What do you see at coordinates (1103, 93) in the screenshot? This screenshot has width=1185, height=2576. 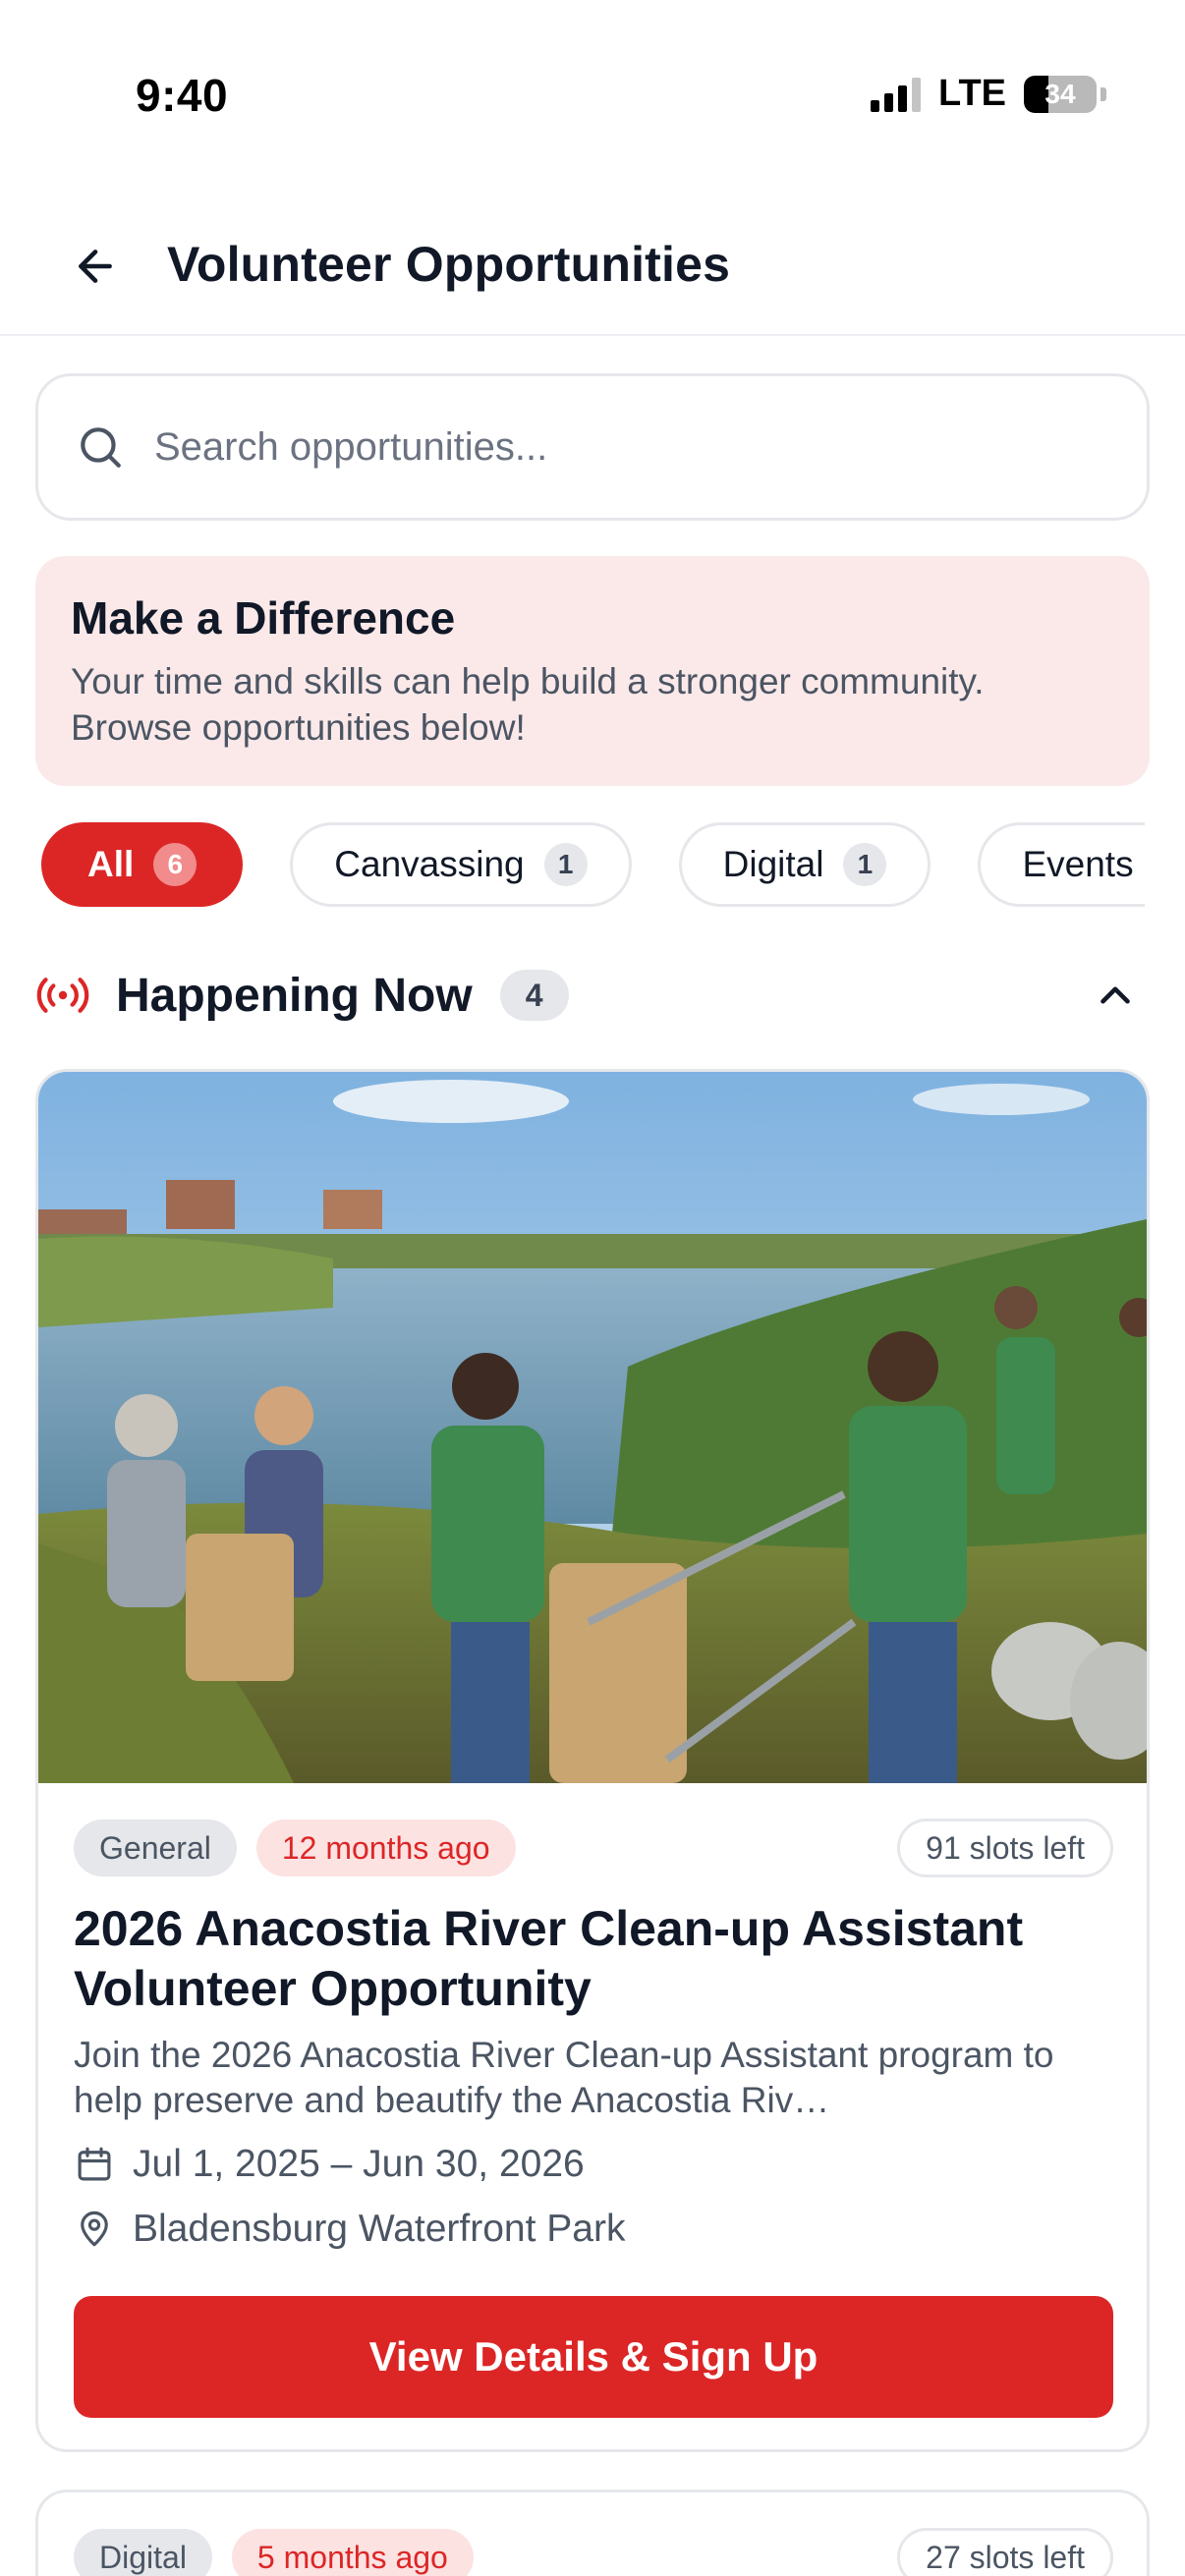 I see `battery-cap` at bounding box center [1103, 93].